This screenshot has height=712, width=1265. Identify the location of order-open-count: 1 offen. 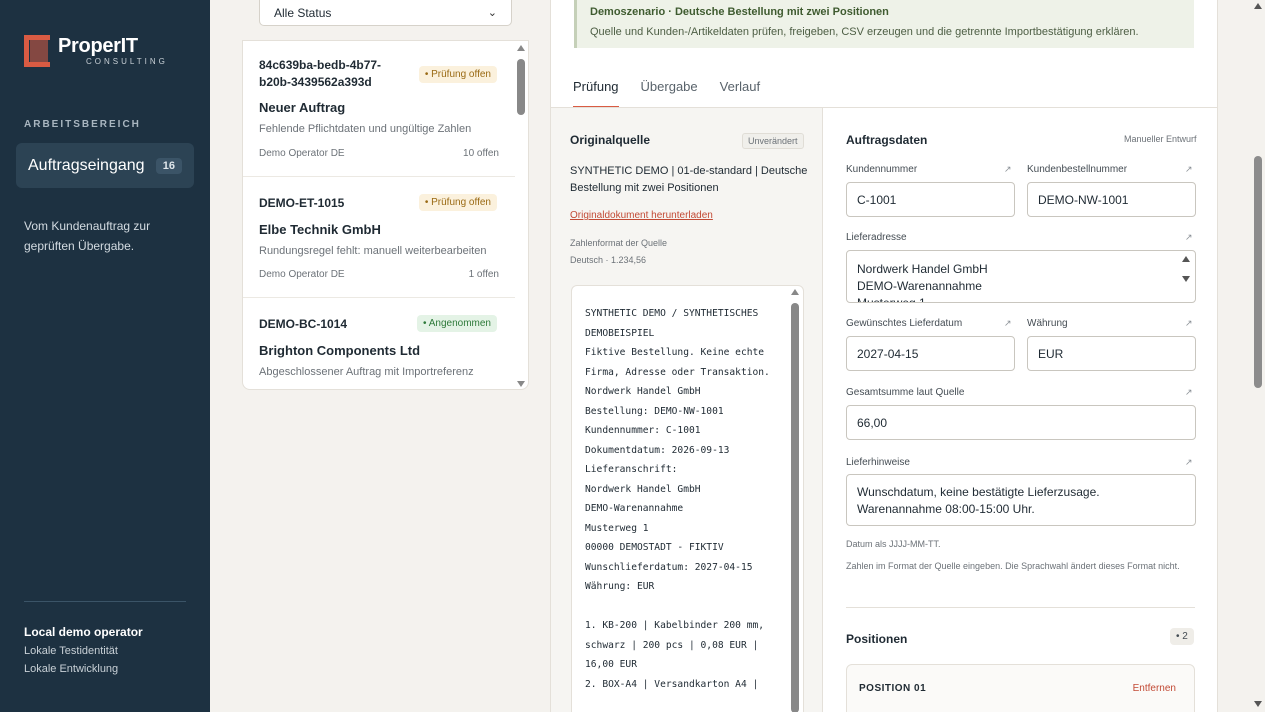
(483, 274).